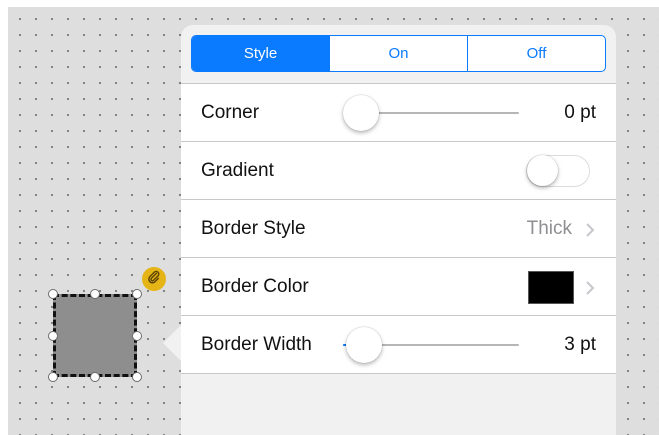 This screenshot has height=435, width=659. I want to click on border-style-row: Border Style Thick, so click(398, 229).